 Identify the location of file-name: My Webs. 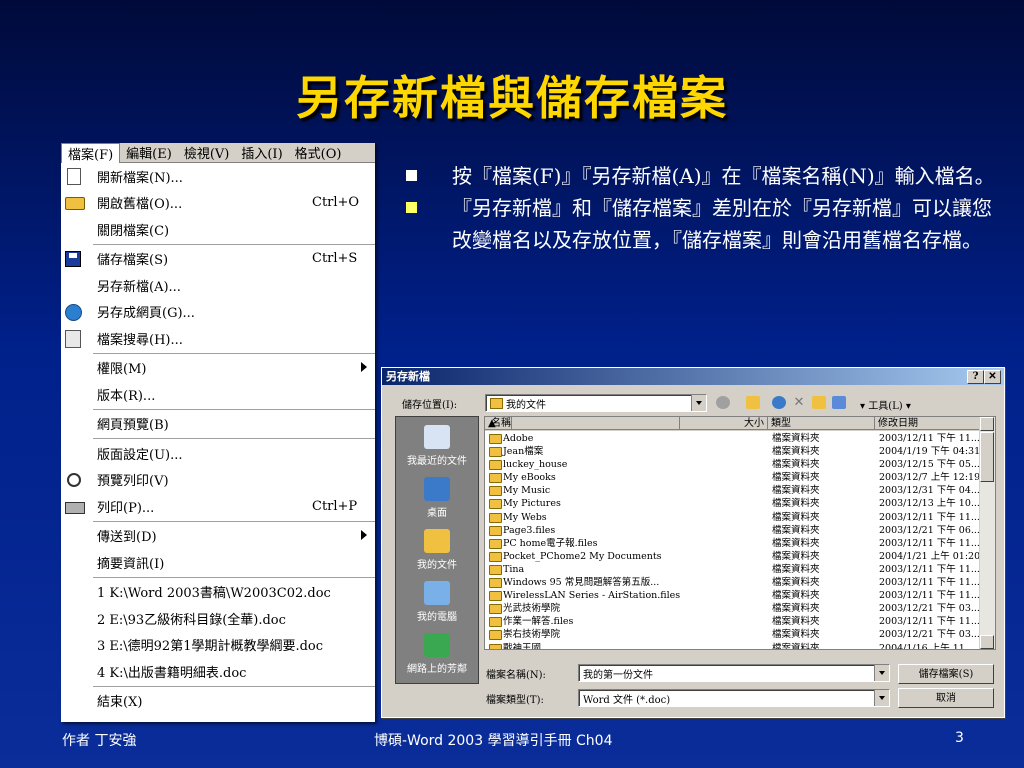
(525, 517).